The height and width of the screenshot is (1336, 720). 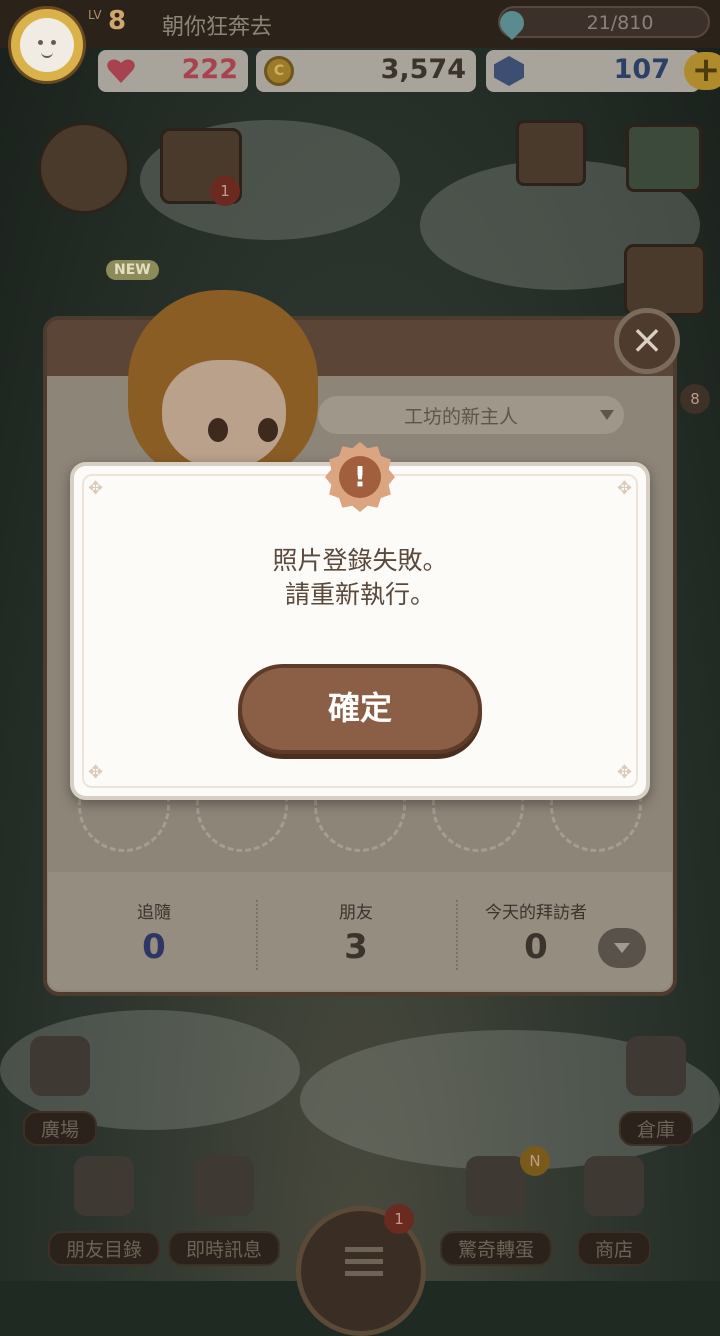 What do you see at coordinates (154, 913) in the screenshot?
I see `stat-label: 追隨` at bounding box center [154, 913].